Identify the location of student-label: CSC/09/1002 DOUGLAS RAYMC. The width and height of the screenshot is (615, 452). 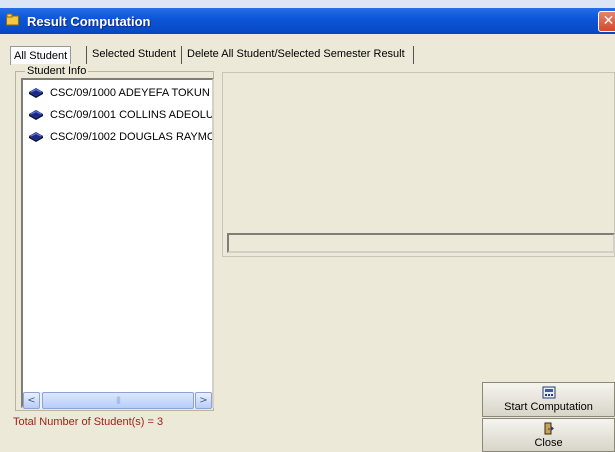
(132, 137).